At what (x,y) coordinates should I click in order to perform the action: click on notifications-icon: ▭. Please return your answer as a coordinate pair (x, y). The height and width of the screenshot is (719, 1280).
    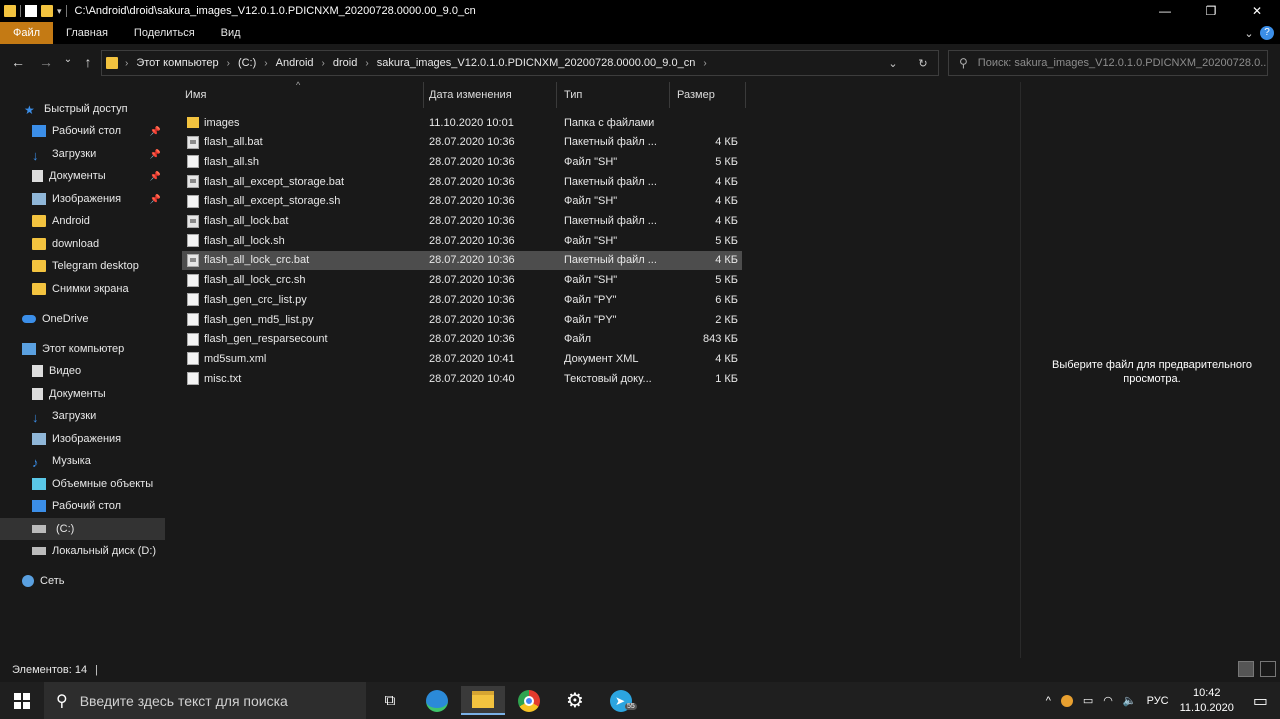
    Looking at the image, I should click on (1260, 701).